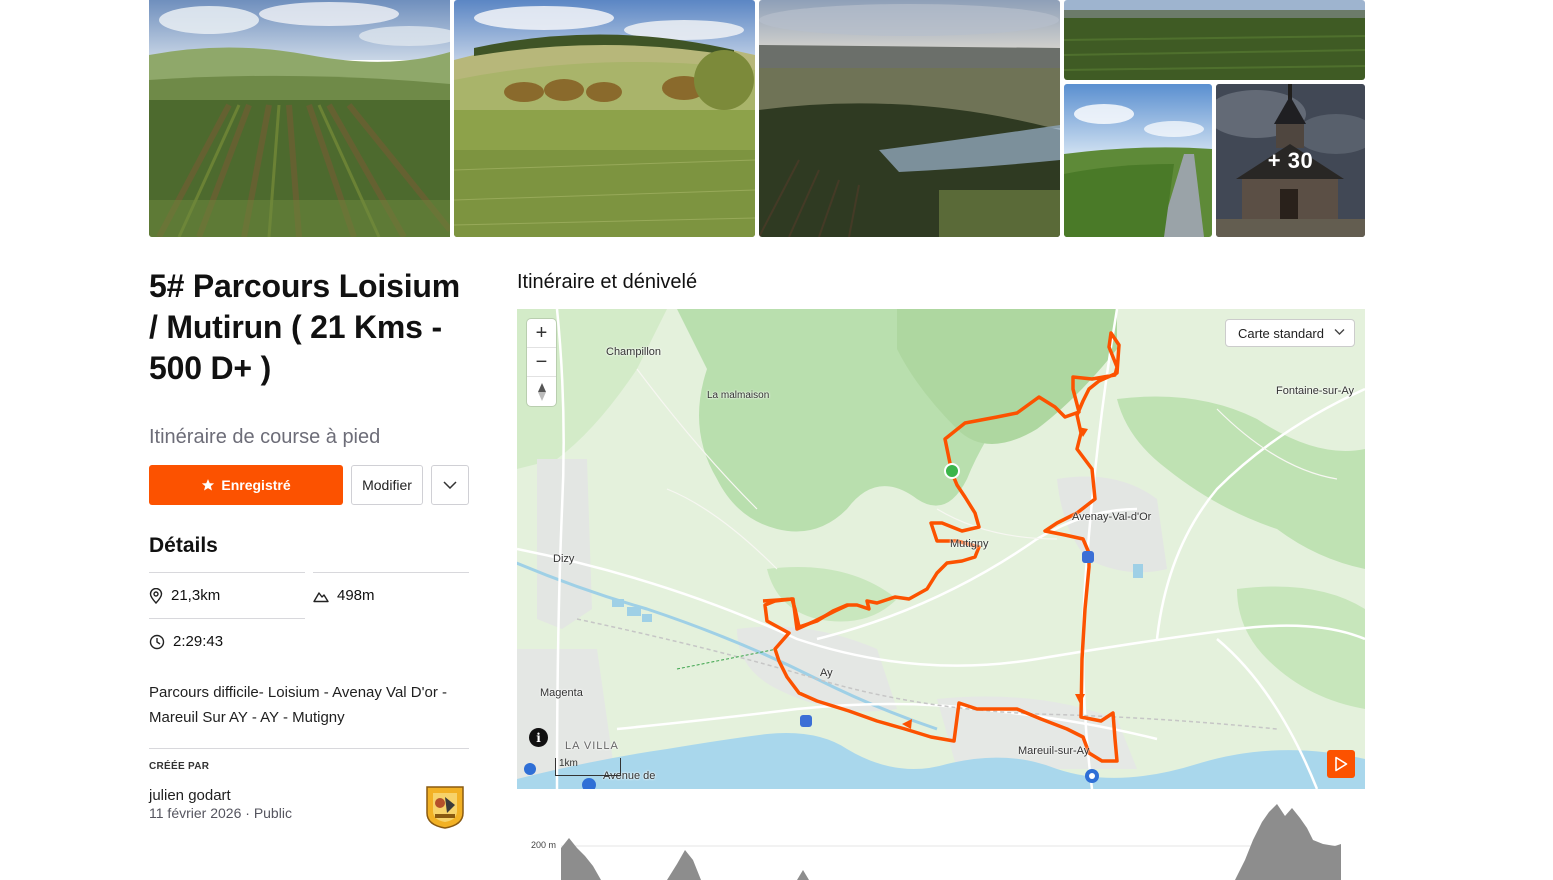 The height and width of the screenshot is (880, 1553). What do you see at coordinates (445, 806) in the screenshot?
I see `avatar` at bounding box center [445, 806].